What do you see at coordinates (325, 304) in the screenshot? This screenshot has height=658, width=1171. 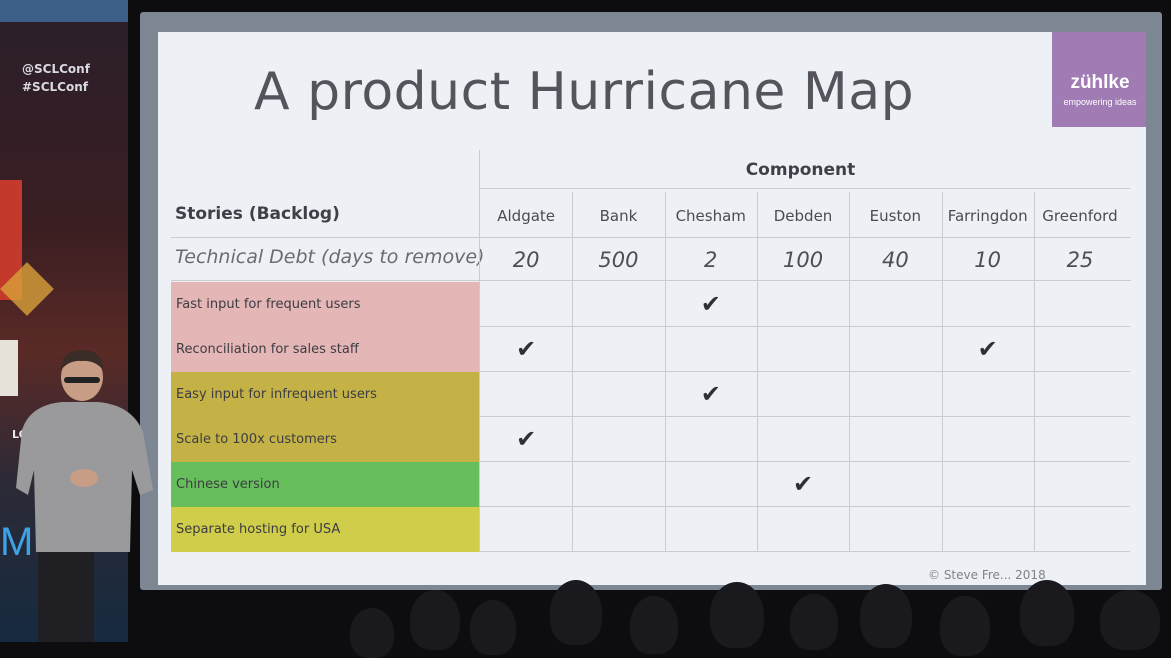 I see `story-row-label: Fast input for frequent users` at bounding box center [325, 304].